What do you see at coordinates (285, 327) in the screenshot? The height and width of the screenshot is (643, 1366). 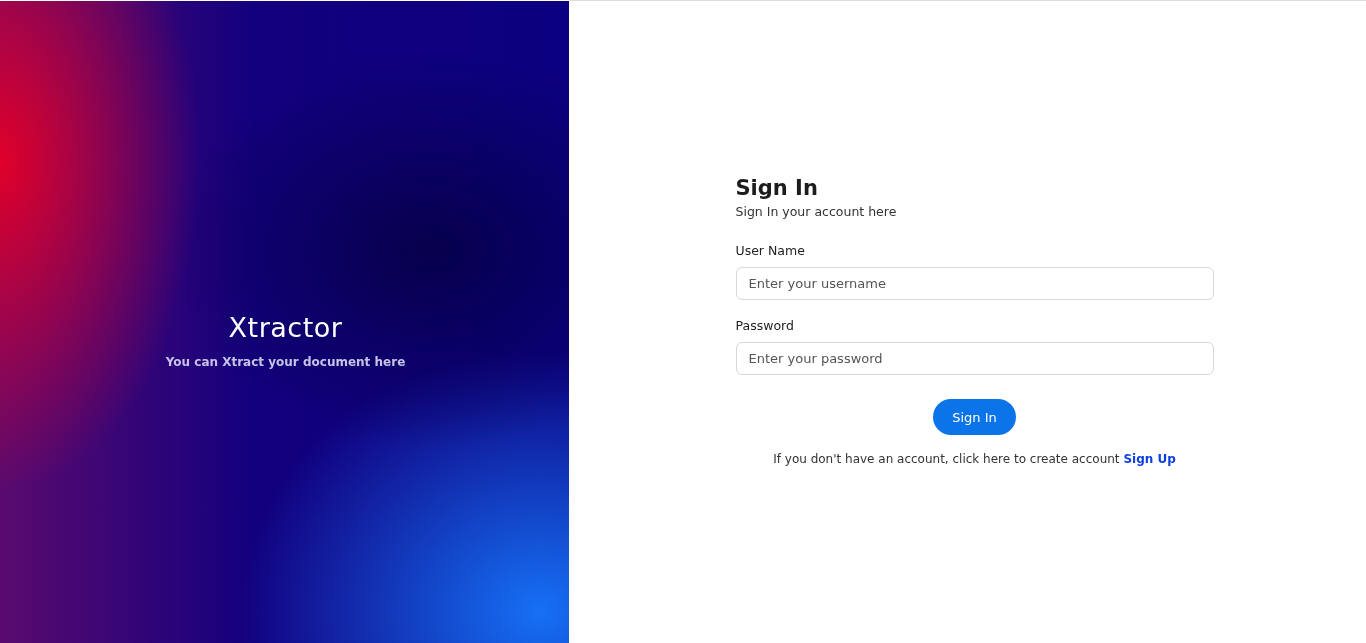 I see `logo: Xtractor` at bounding box center [285, 327].